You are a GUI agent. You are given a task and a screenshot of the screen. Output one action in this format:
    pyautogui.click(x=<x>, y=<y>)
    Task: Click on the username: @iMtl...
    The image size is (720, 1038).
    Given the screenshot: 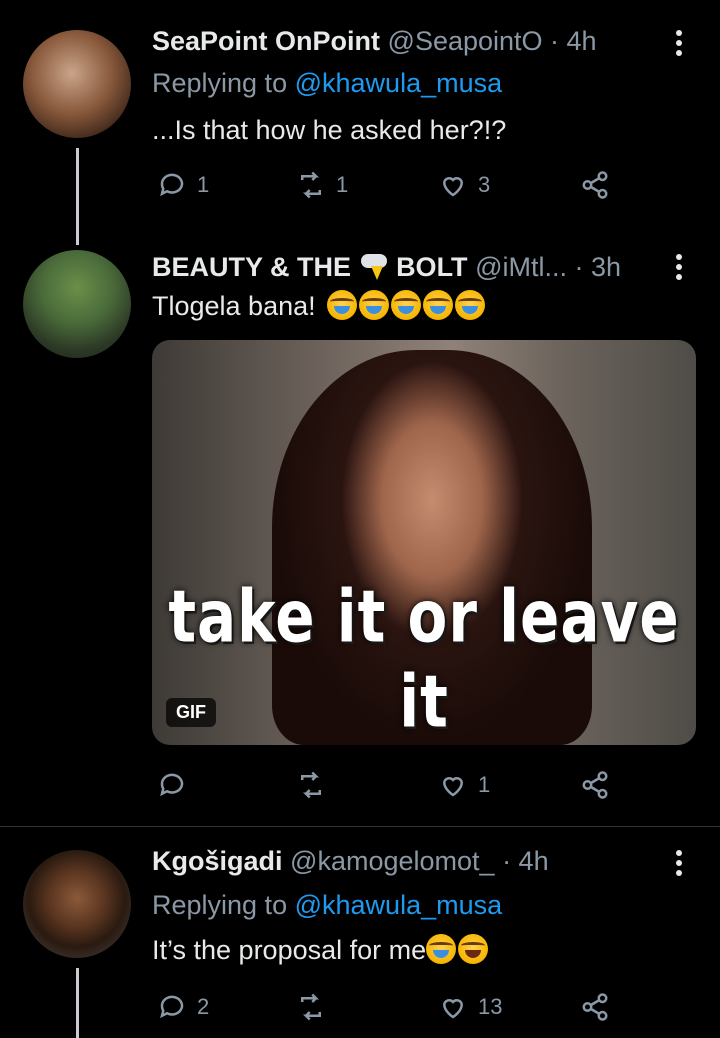 What is the action you would take?
    pyautogui.click(x=521, y=267)
    